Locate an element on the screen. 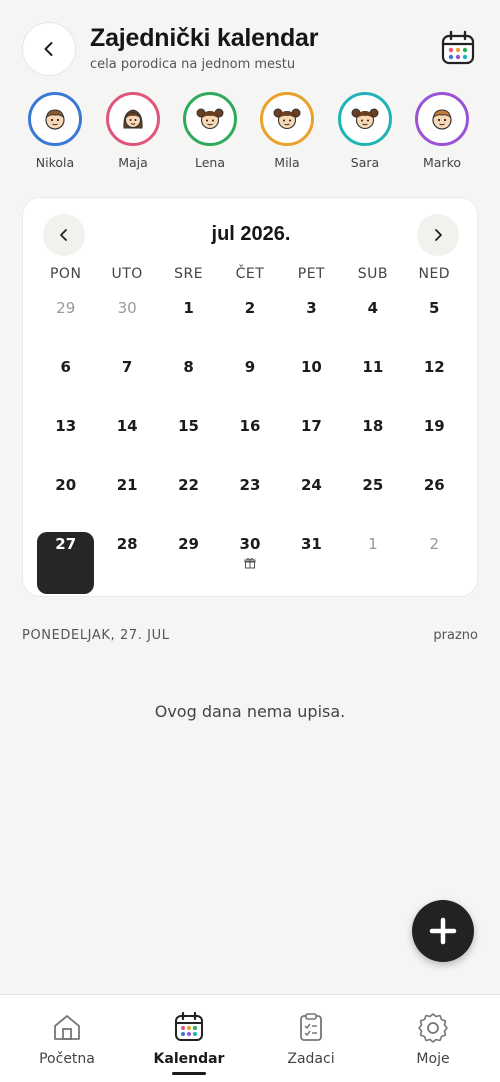 Image resolution: width=500 pixels, height=1082 pixels. page-subtitle: cela porodica na jednom mestu is located at coordinates (193, 64).